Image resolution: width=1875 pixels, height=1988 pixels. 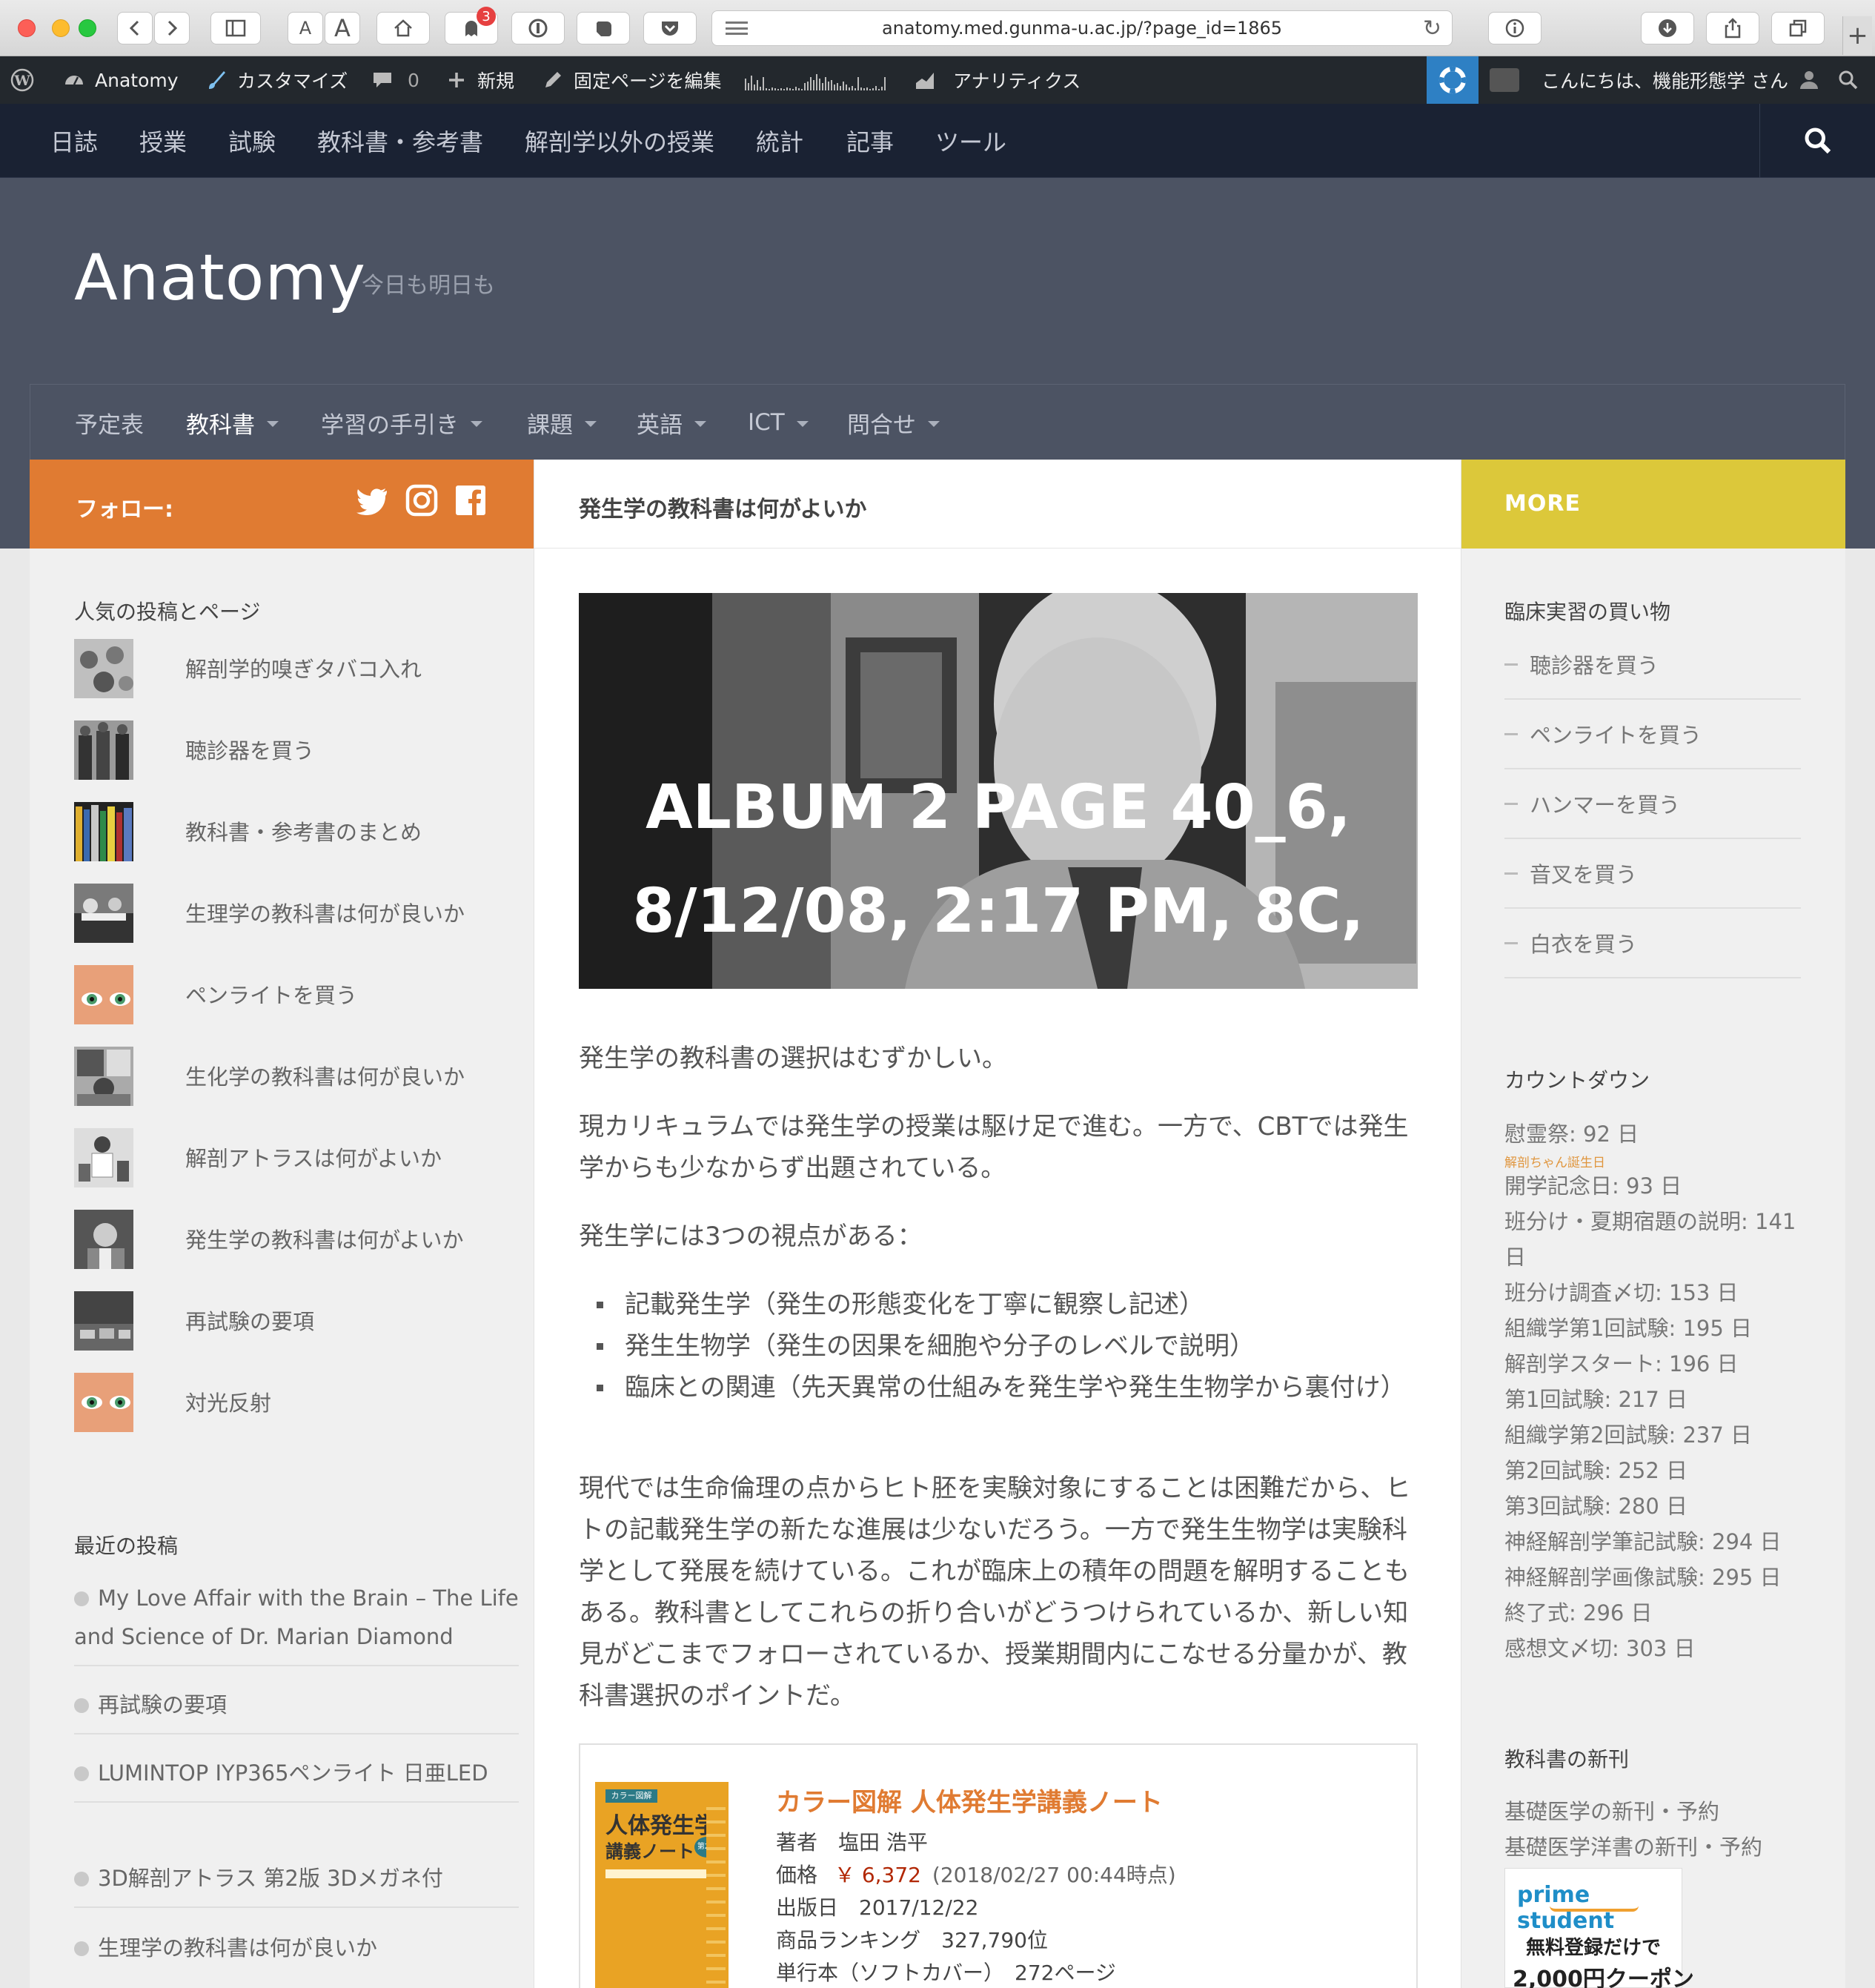 I want to click on admin-search-button, so click(x=1848, y=80).